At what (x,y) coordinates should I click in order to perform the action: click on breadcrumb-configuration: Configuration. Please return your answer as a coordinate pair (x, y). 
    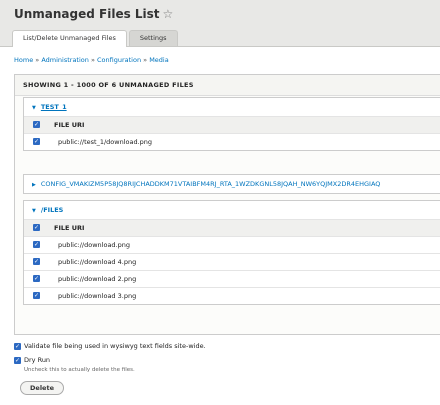
    Looking at the image, I should click on (119, 60).